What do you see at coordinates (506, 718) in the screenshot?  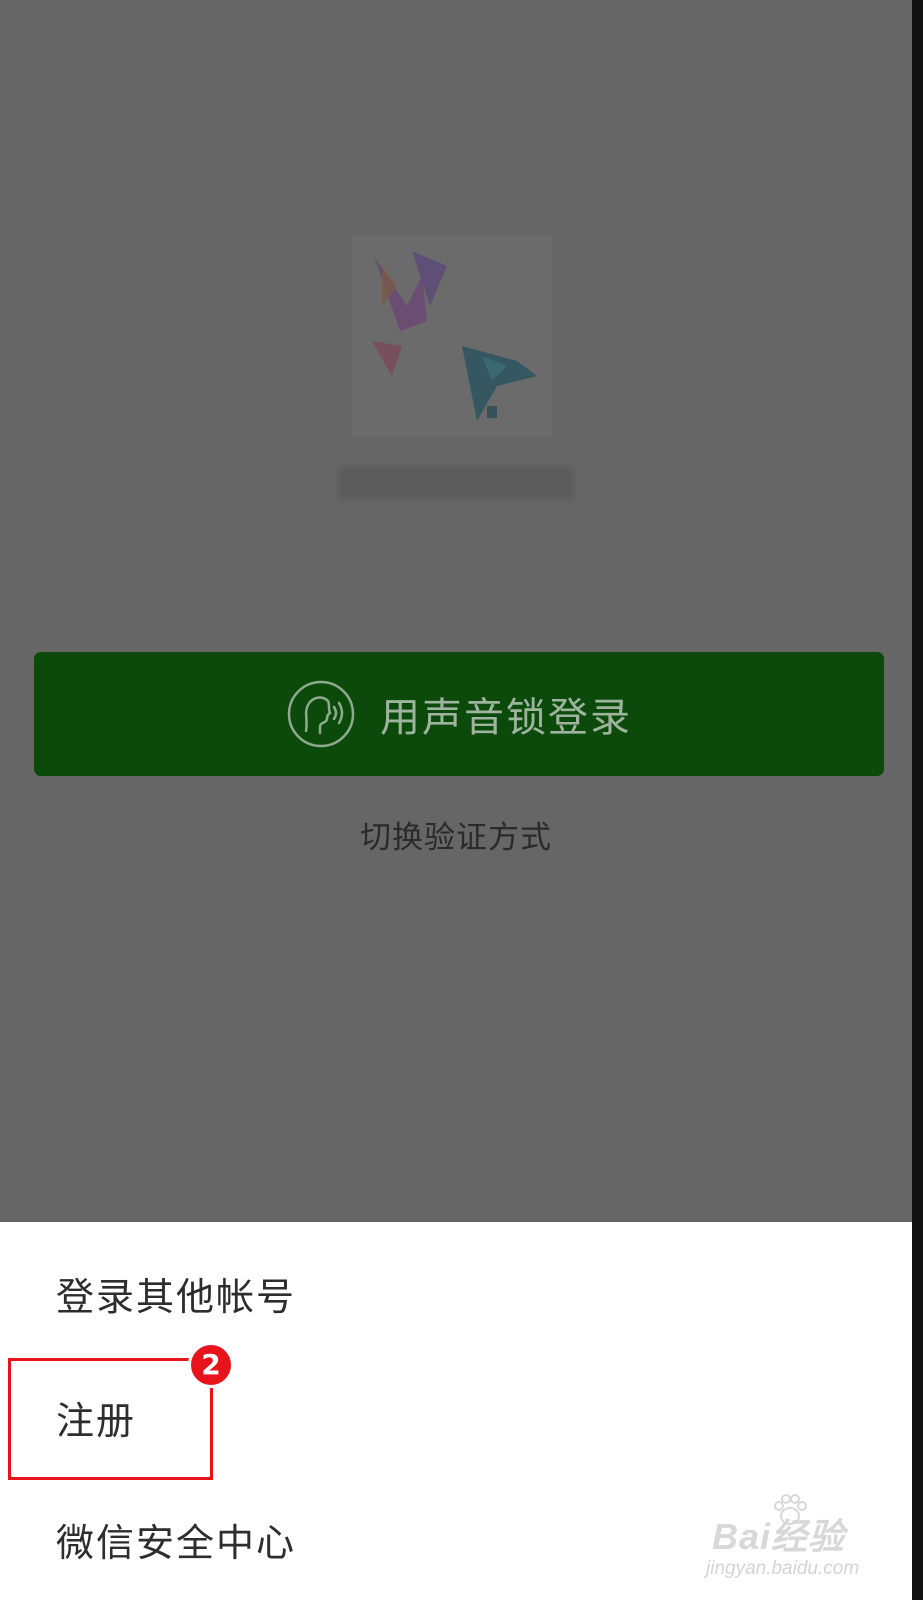 I see `voice-lock-login-label: 用声音锁登录` at bounding box center [506, 718].